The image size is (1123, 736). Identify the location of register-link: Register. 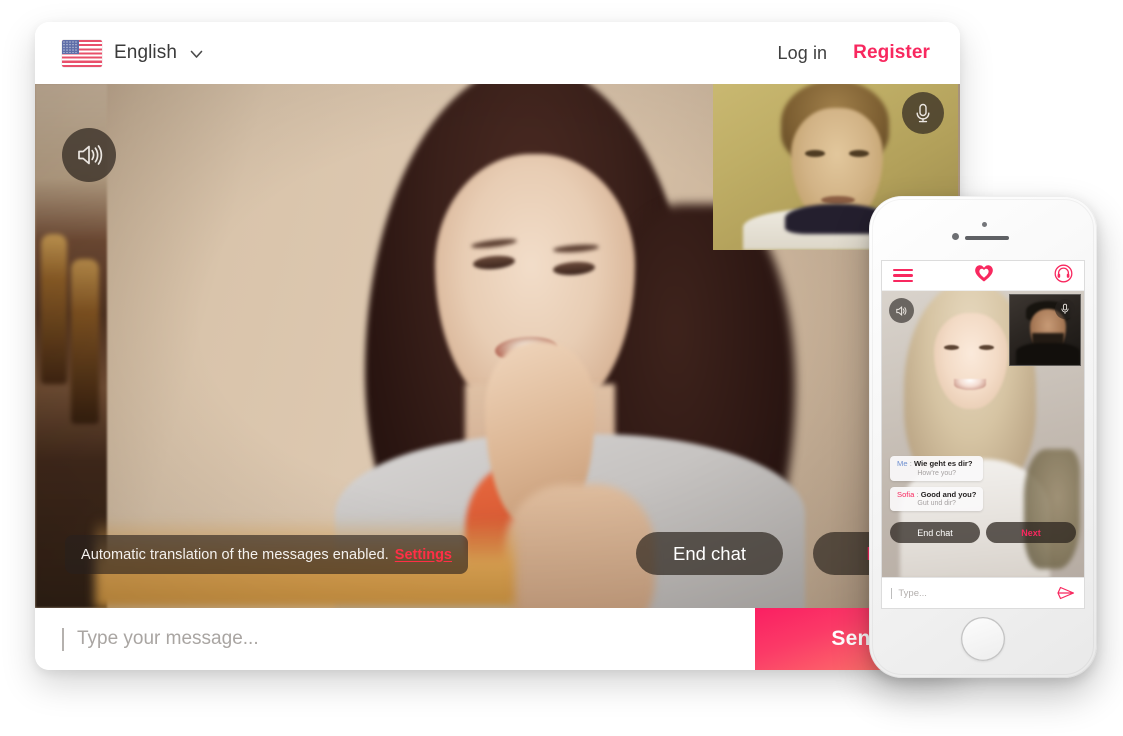
(891, 53).